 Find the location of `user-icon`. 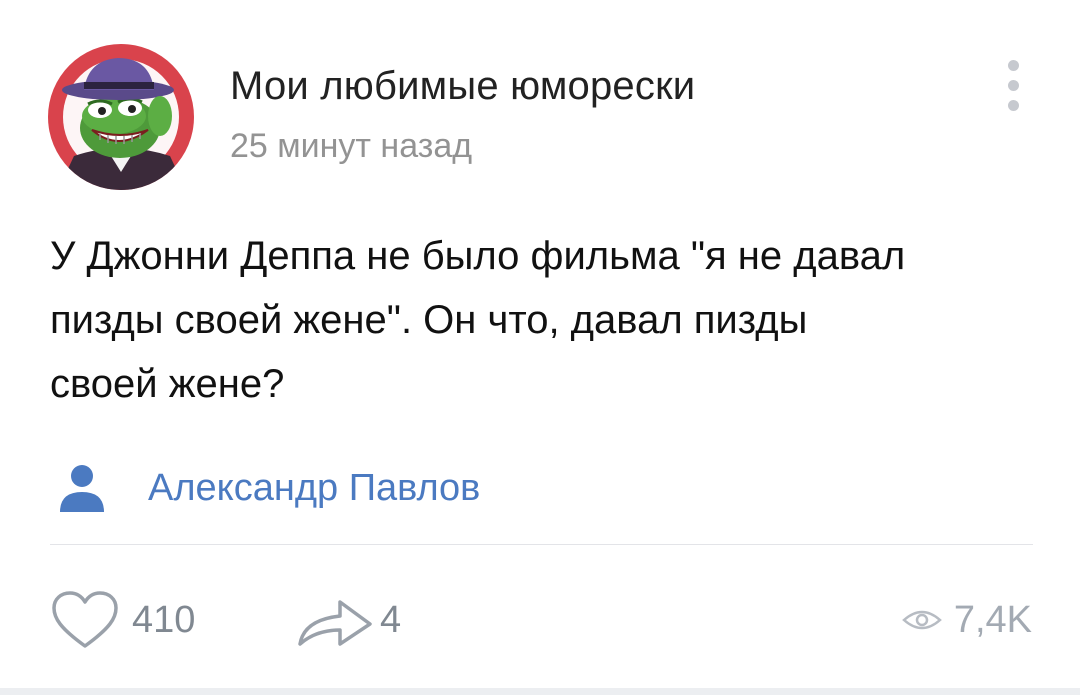

user-icon is located at coordinates (82, 488).